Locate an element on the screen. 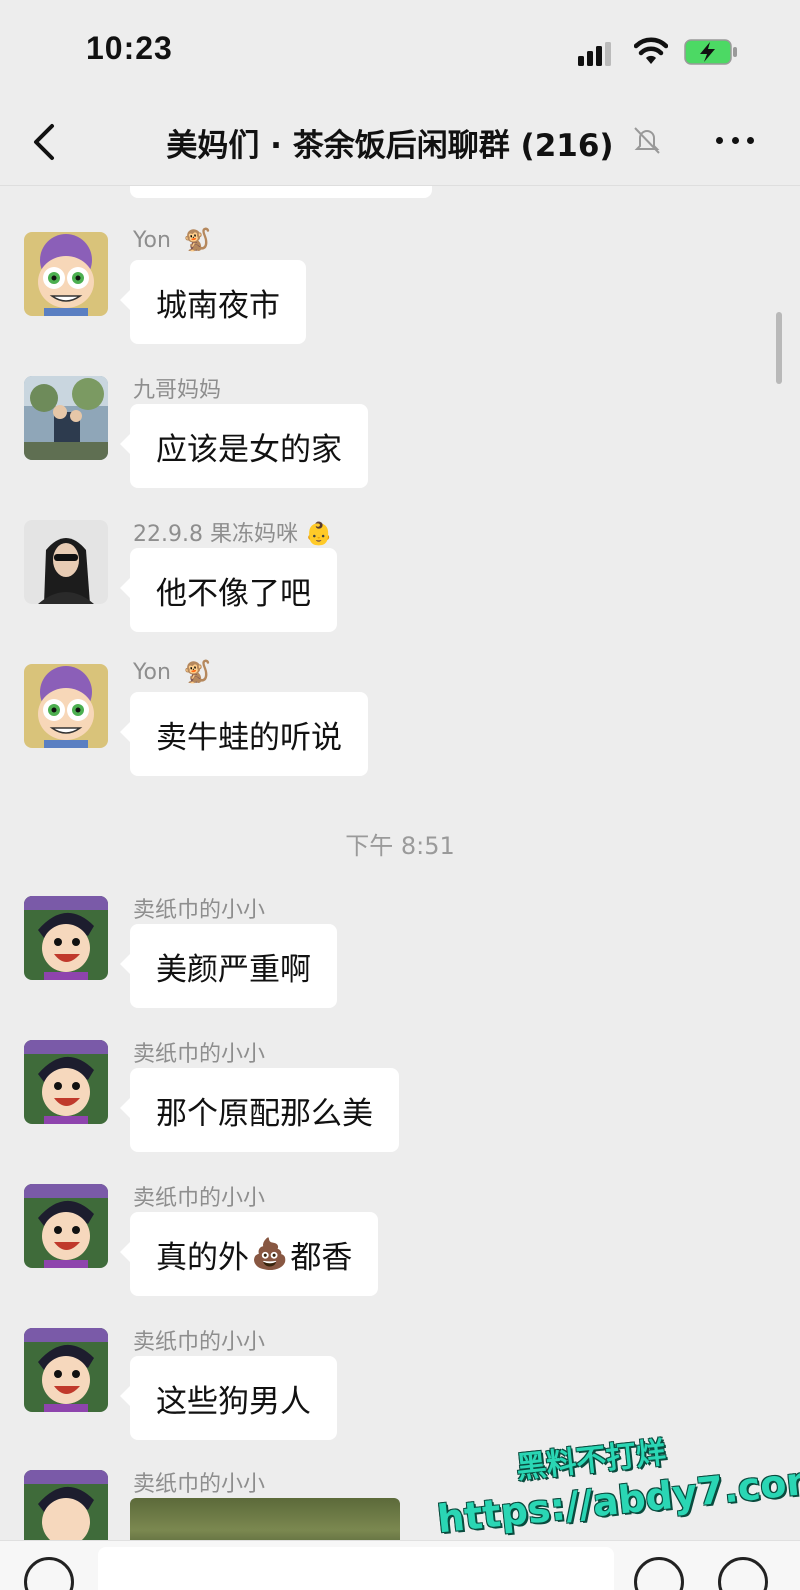 Image resolution: width=800 pixels, height=1590 pixels. message-bubble: 他不像了吧 is located at coordinates (228, 590).